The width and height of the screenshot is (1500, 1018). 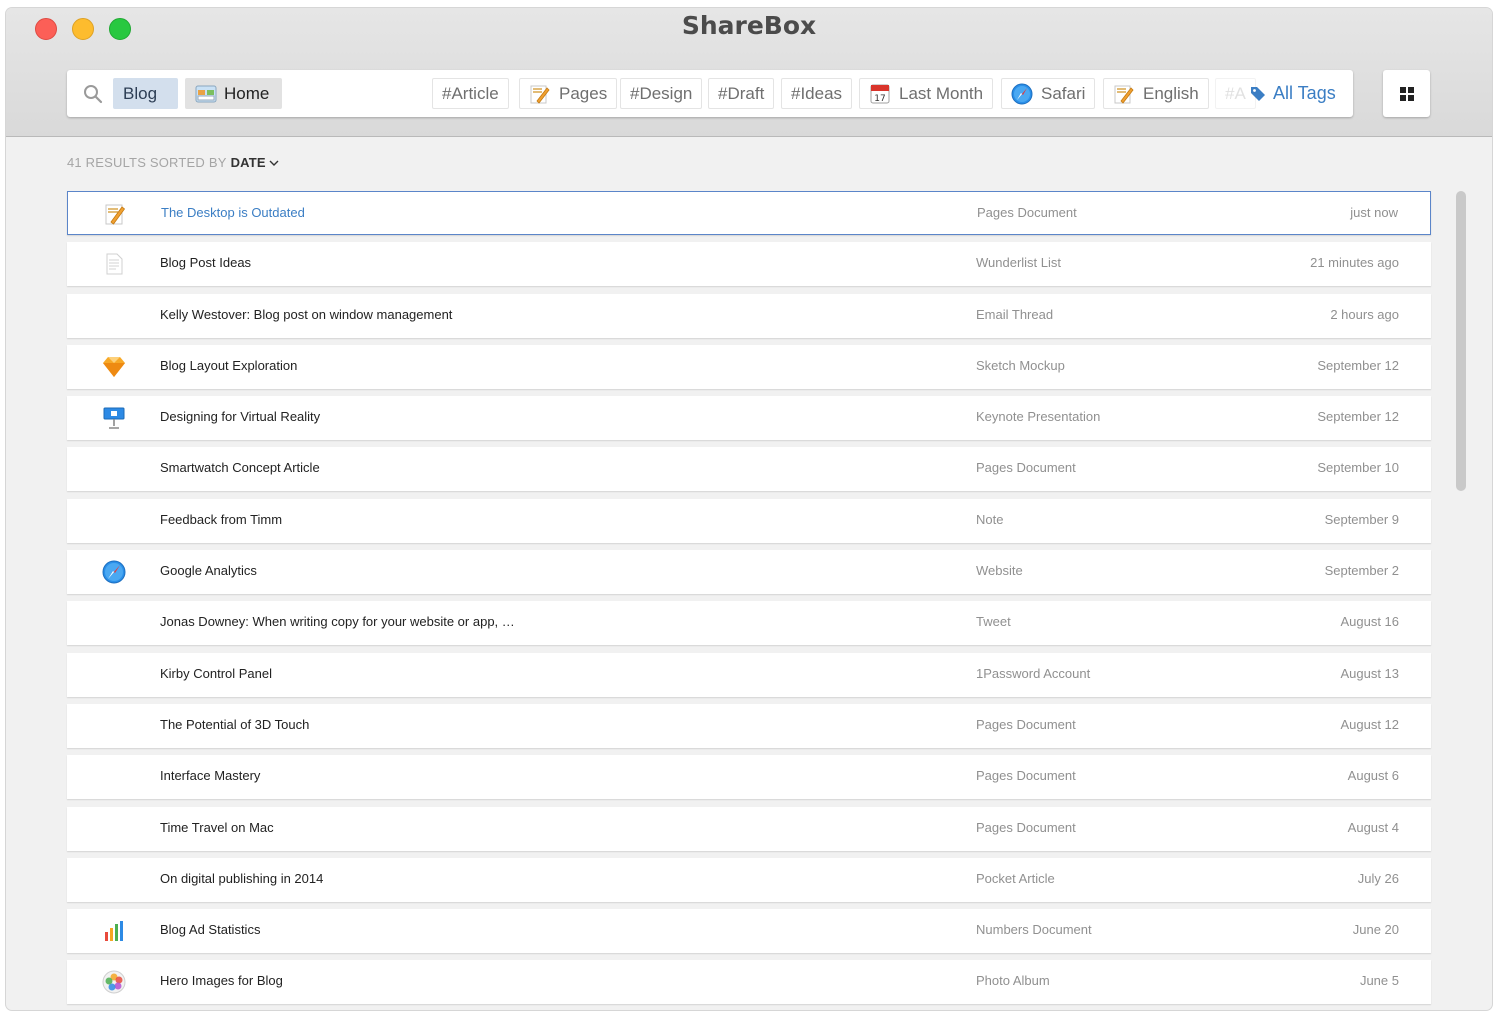 I want to click on item-type: Website, so click(x=999, y=571).